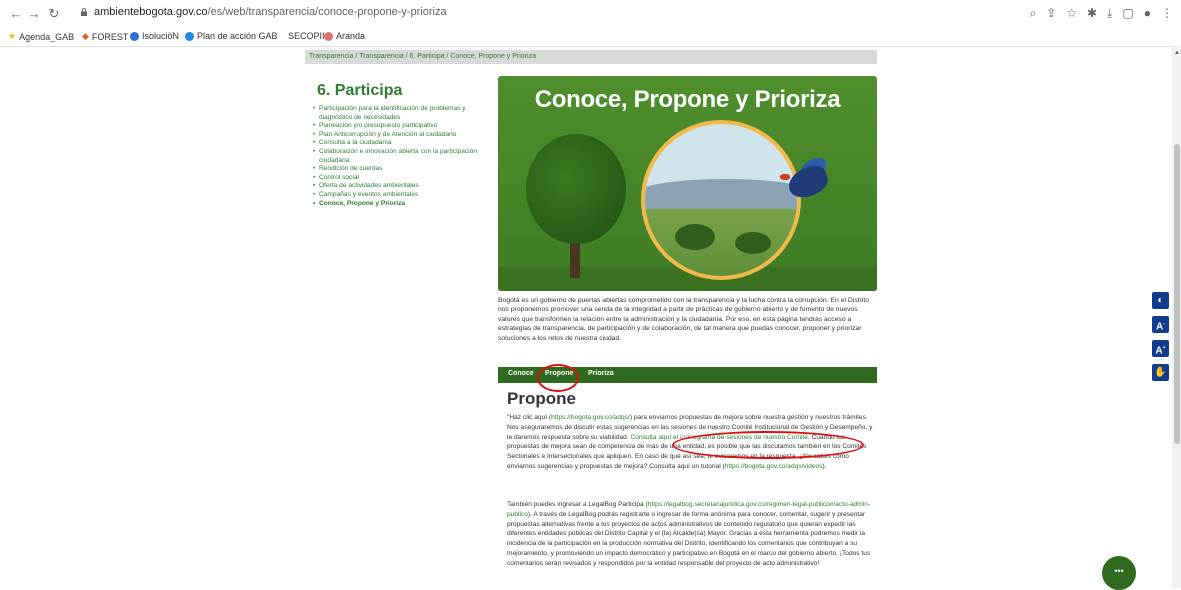 This screenshot has height=590, width=1181. What do you see at coordinates (34, 13) in the screenshot?
I see `forward-arrow-icon: →` at bounding box center [34, 13].